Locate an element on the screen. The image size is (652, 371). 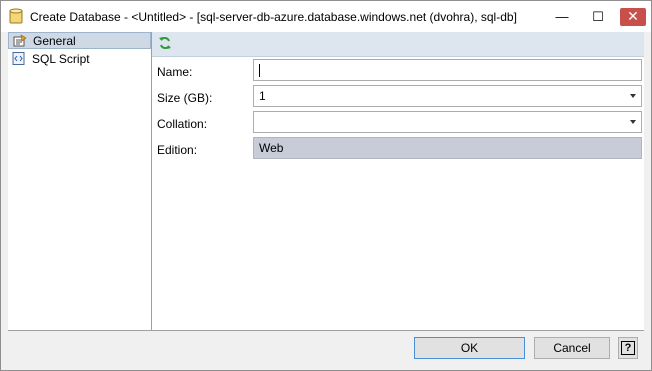
maximize-icon: ☐ is located at coordinates (598, 16).